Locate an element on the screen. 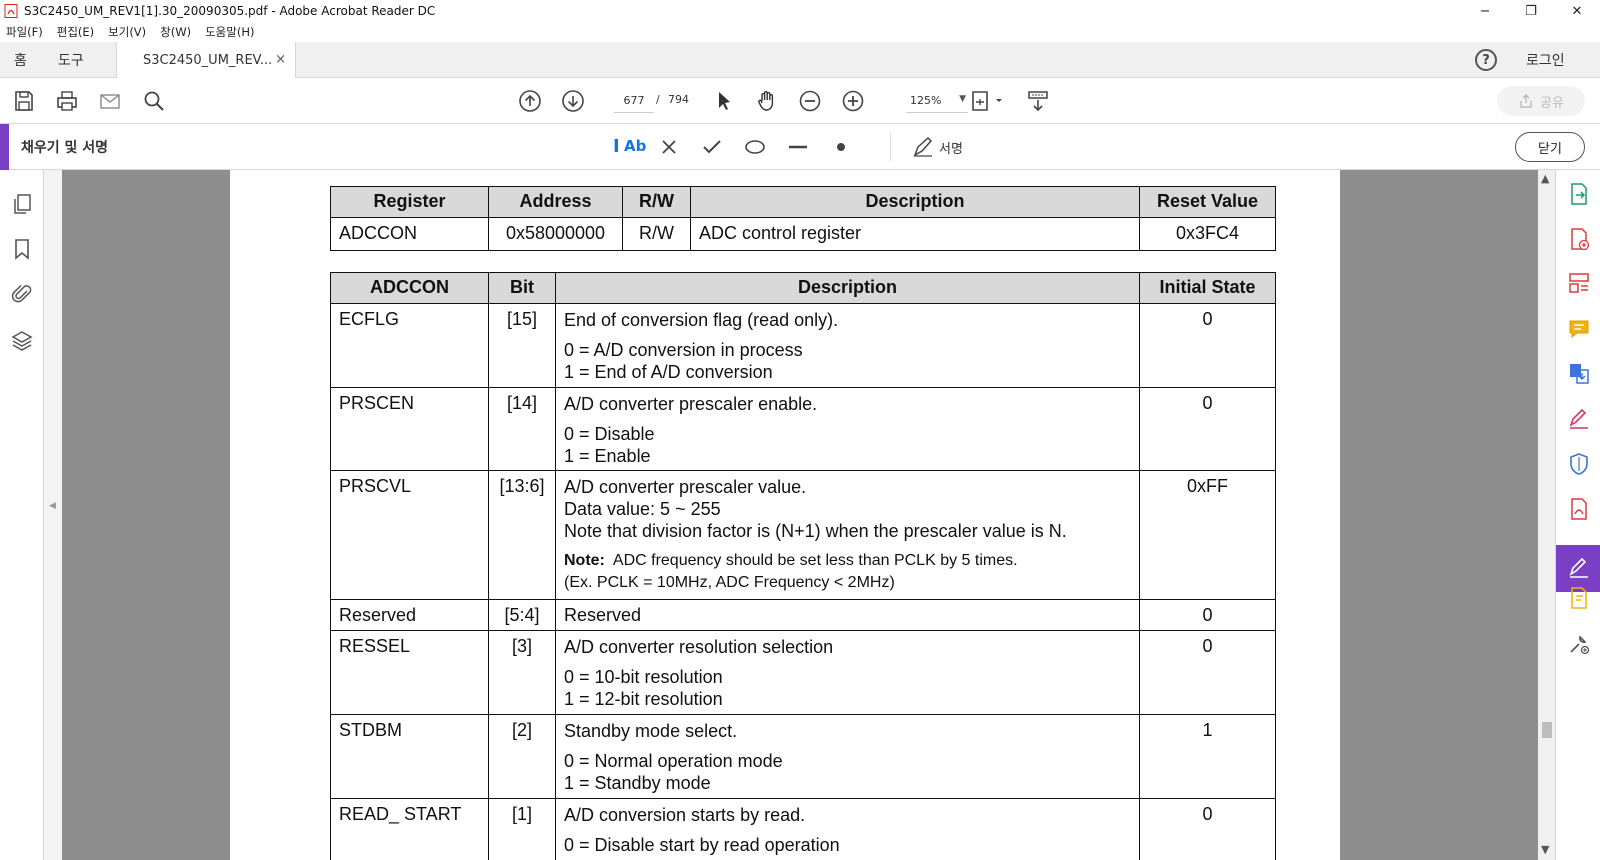  print-icon is located at coordinates (67, 101).